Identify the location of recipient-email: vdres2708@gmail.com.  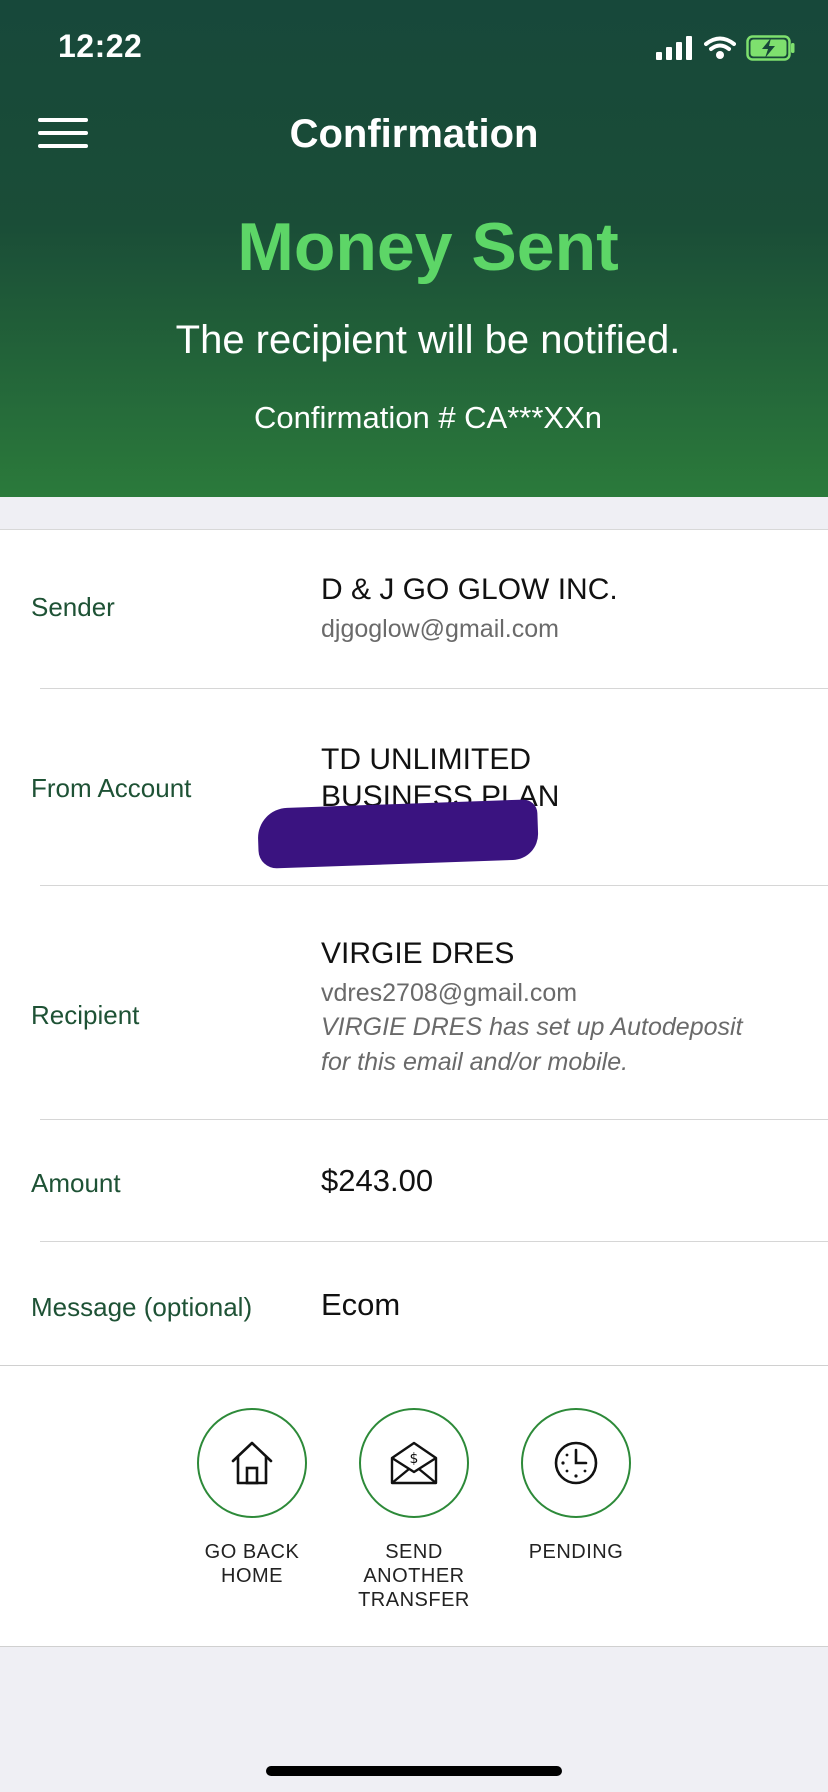
(449, 993).